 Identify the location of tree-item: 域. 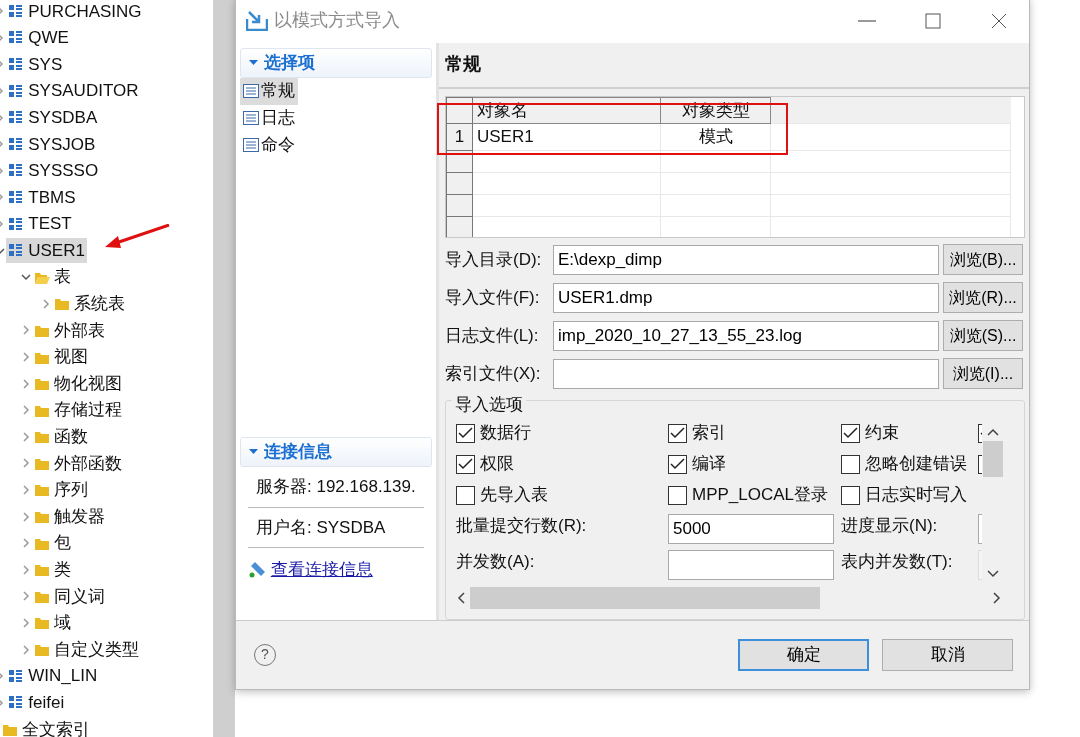
(53, 623).